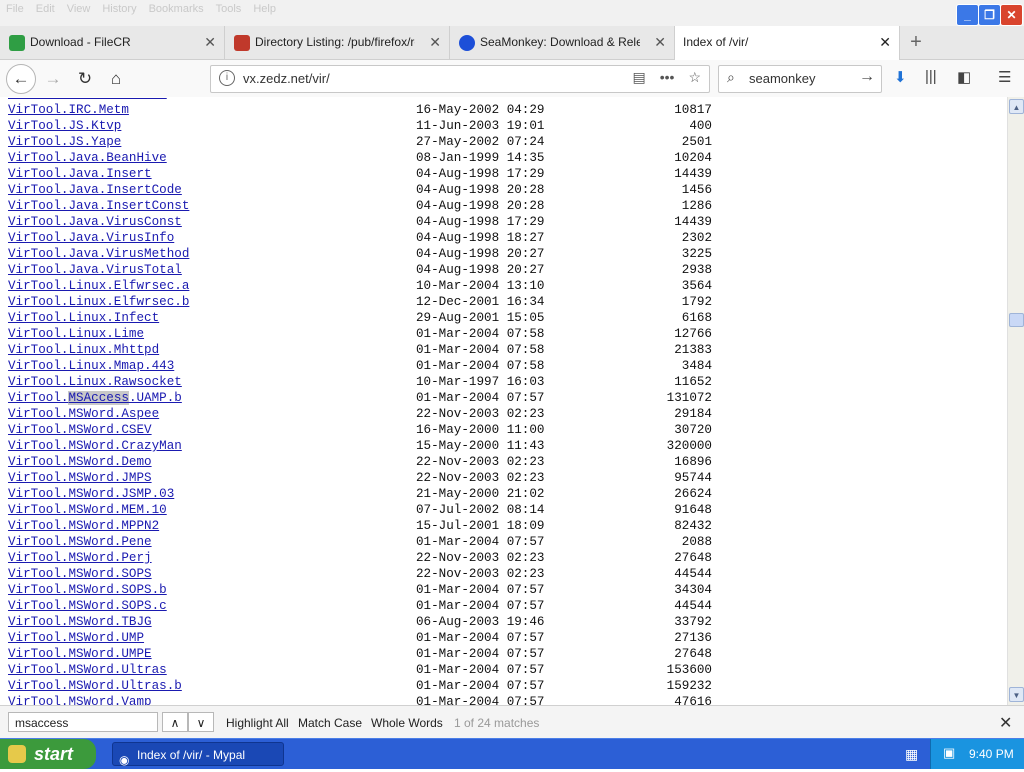 This screenshot has height=772, width=1024. I want to click on file-link: VirTool.JS.Yape, so click(64, 142).